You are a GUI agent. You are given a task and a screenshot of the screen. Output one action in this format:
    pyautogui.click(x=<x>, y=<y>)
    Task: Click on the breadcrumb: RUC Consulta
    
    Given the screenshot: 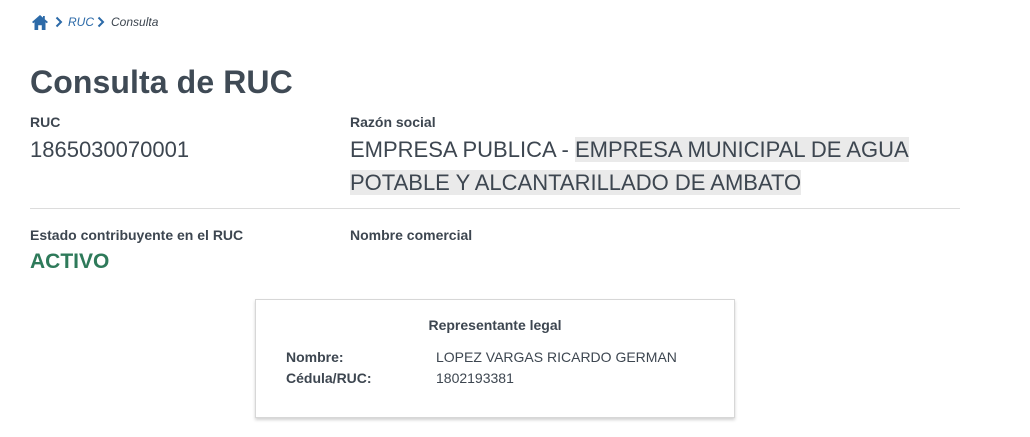 What is the action you would take?
    pyautogui.click(x=94, y=22)
    